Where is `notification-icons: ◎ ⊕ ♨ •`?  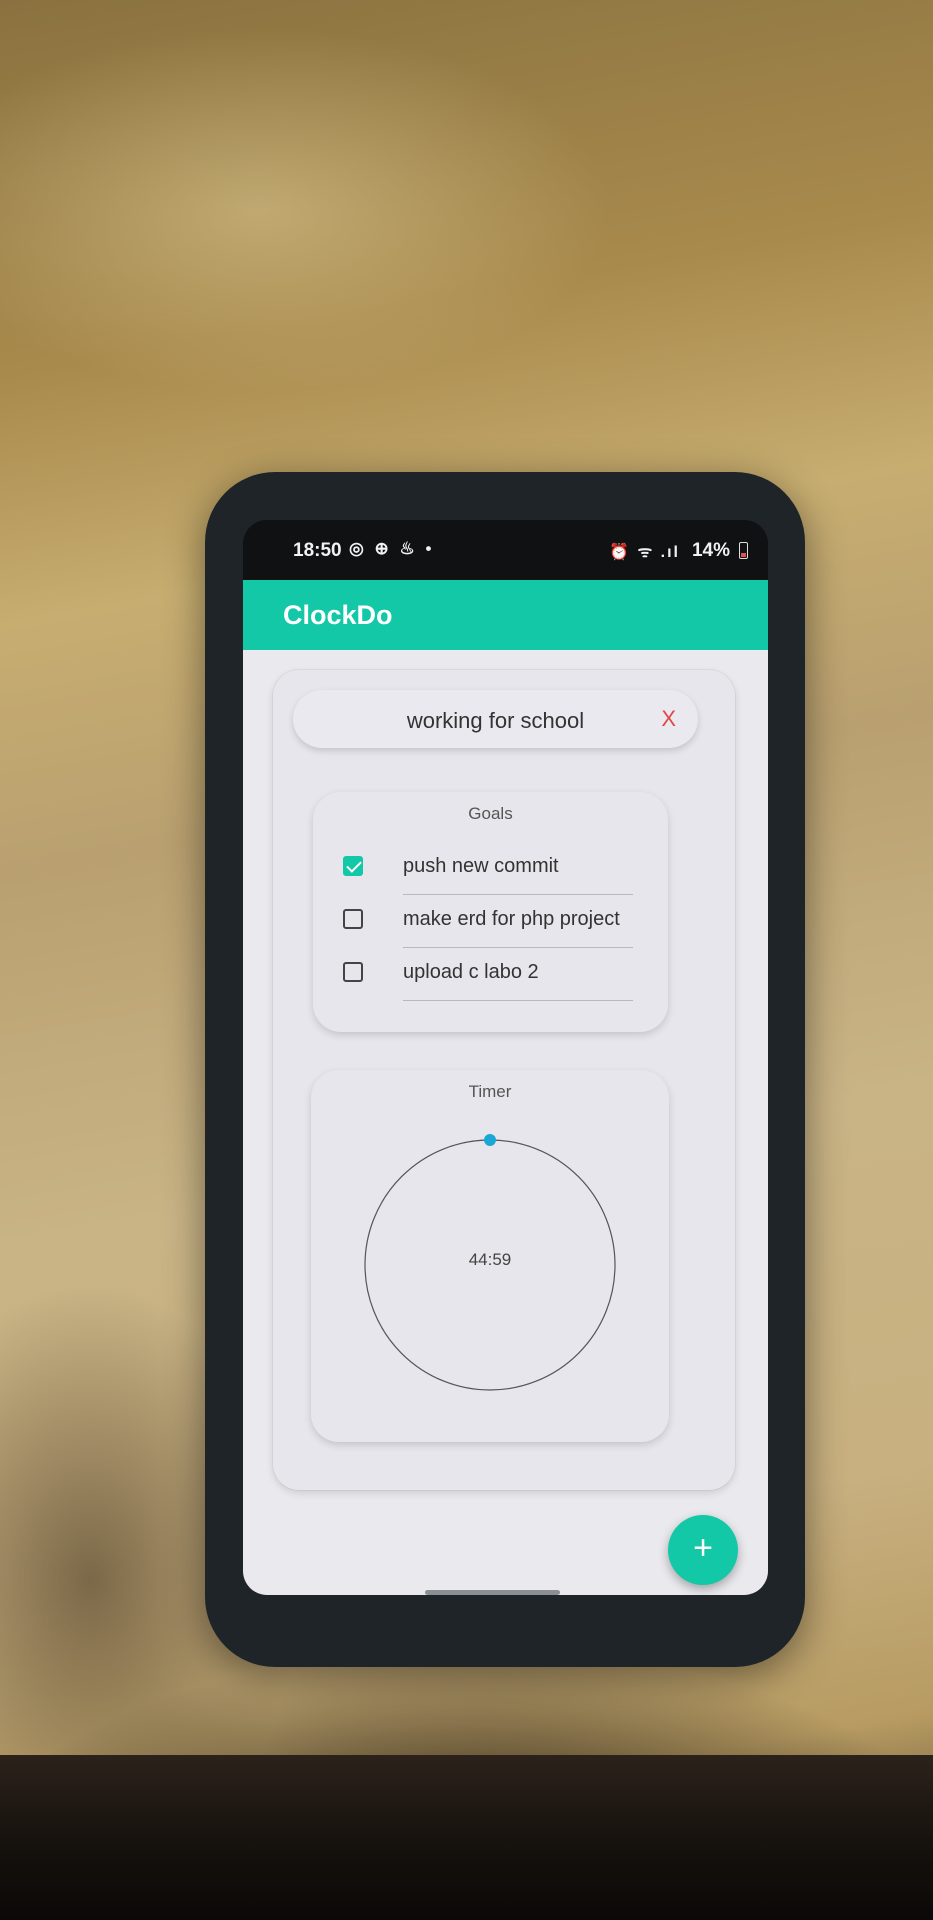
notification-icons: ◎ ⊕ ♨ • is located at coordinates (392, 548).